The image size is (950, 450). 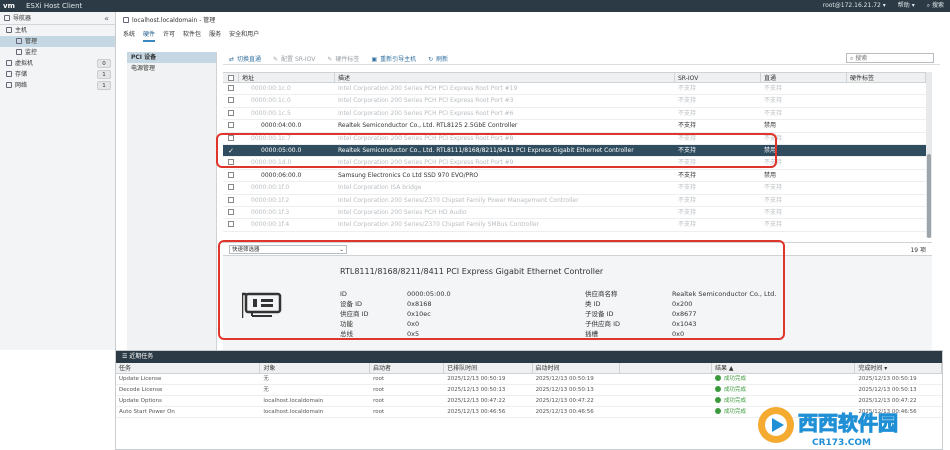 What do you see at coordinates (718, 77) in the screenshot?
I see `column-sriov: SR-IOV` at bounding box center [718, 77].